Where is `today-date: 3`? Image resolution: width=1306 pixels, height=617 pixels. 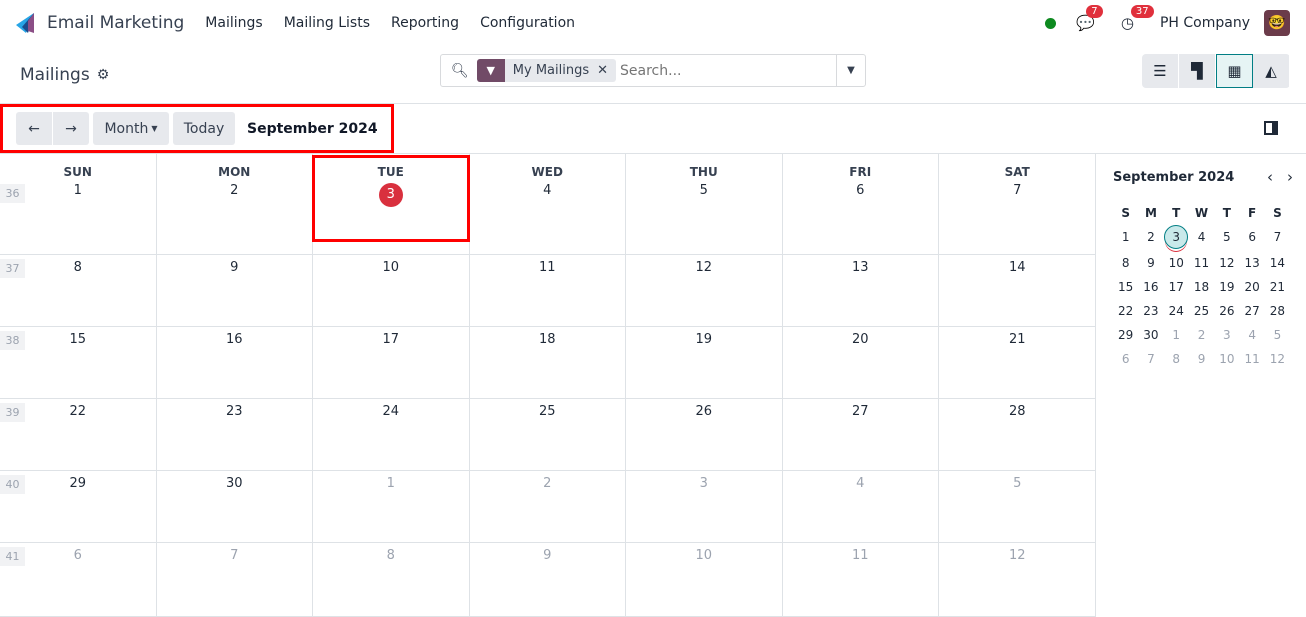 today-date: 3 is located at coordinates (390, 195).